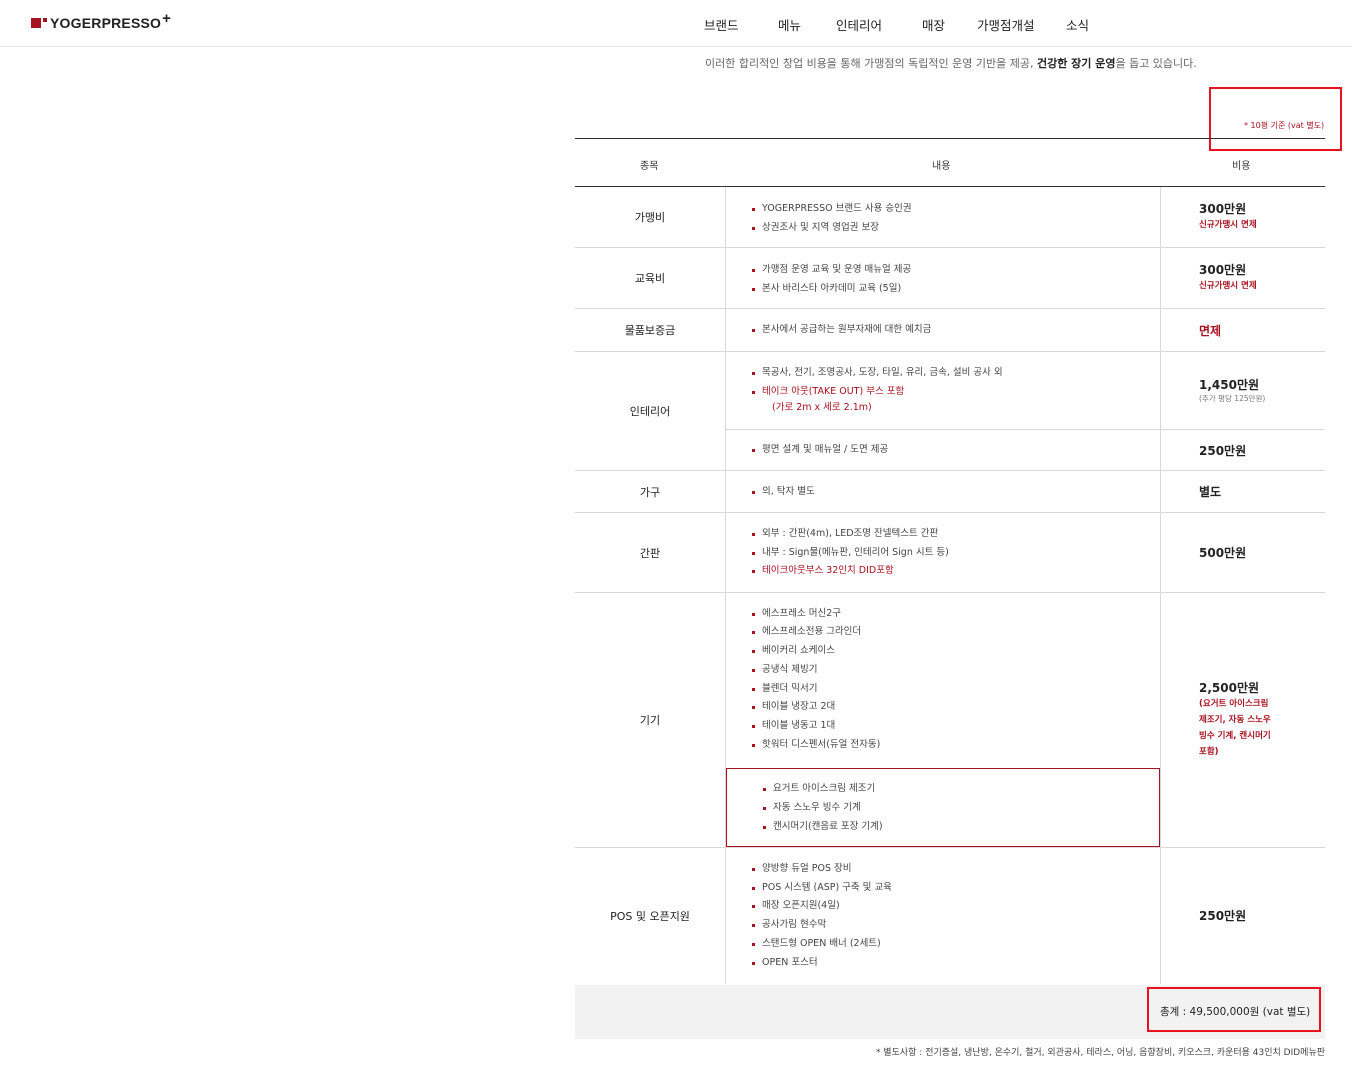 This screenshot has height=1077, width=1352. I want to click on list-item: 요거트 아이스크림 제조기, so click(819, 788).